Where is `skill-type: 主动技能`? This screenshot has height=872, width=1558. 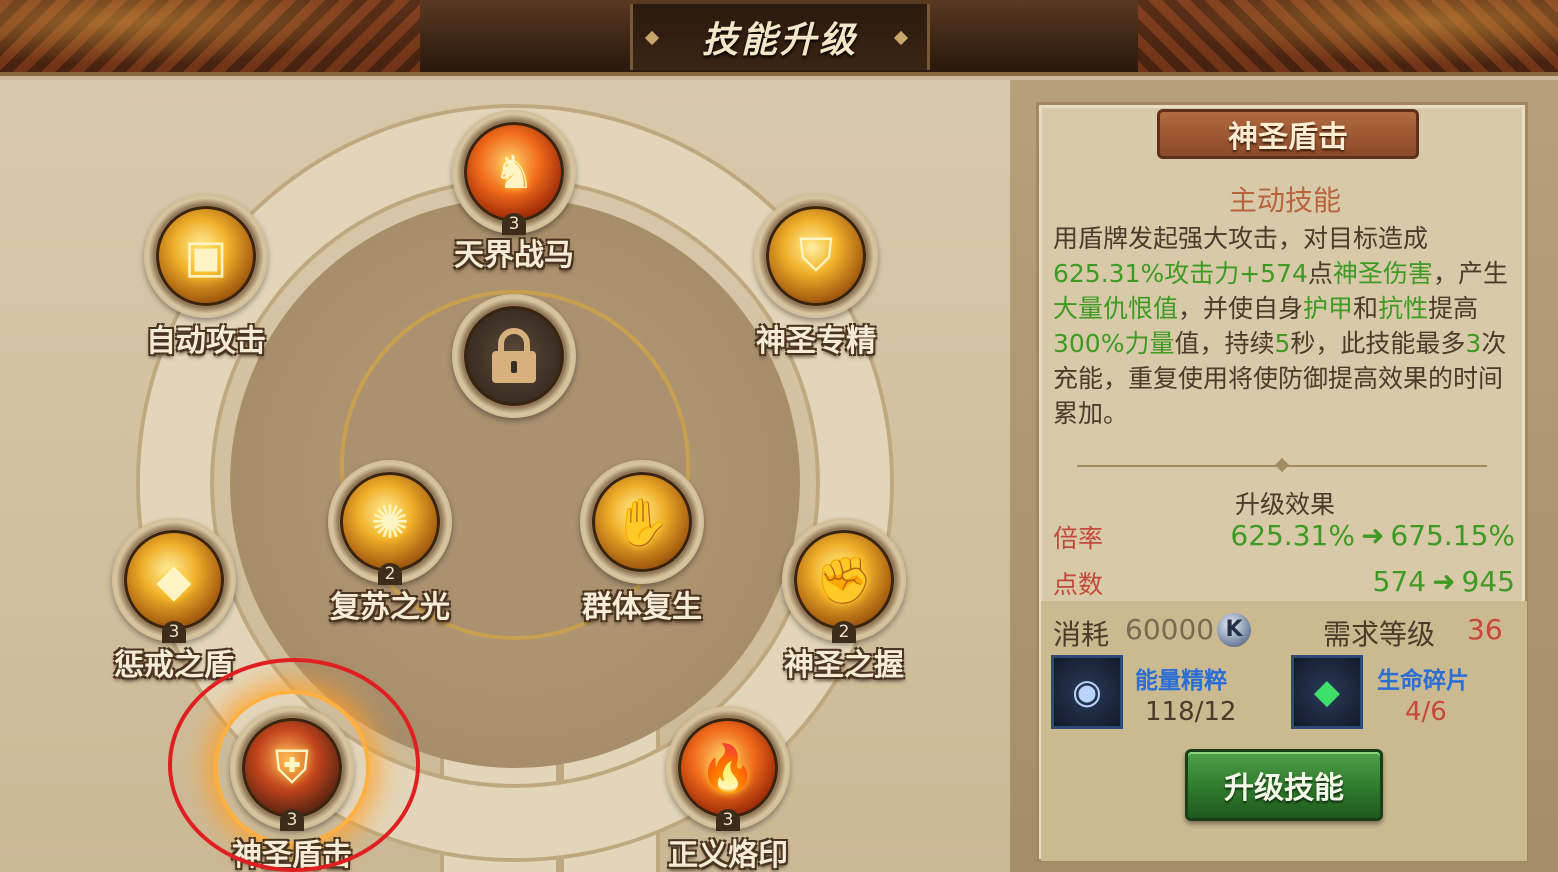
skill-type: 主动技能 is located at coordinates (1284, 200).